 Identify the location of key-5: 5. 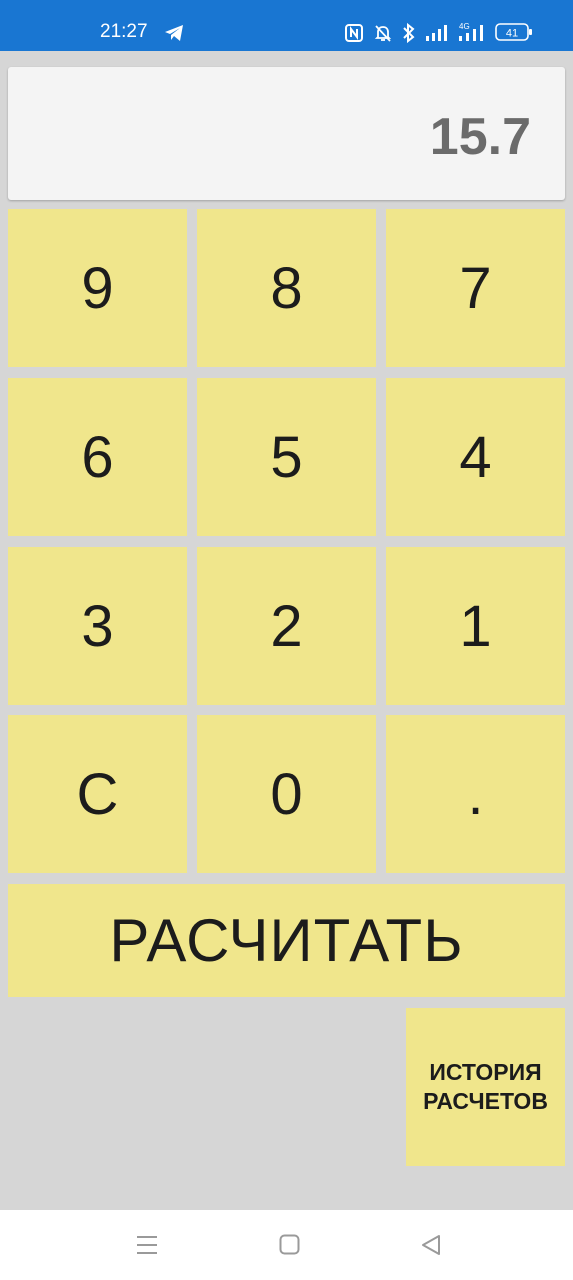
(286, 457).